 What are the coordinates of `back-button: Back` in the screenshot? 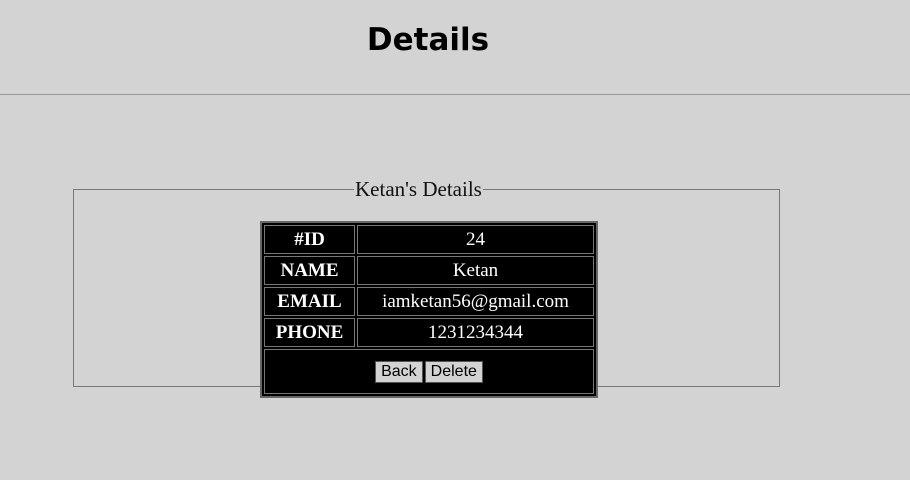 It's located at (399, 372).